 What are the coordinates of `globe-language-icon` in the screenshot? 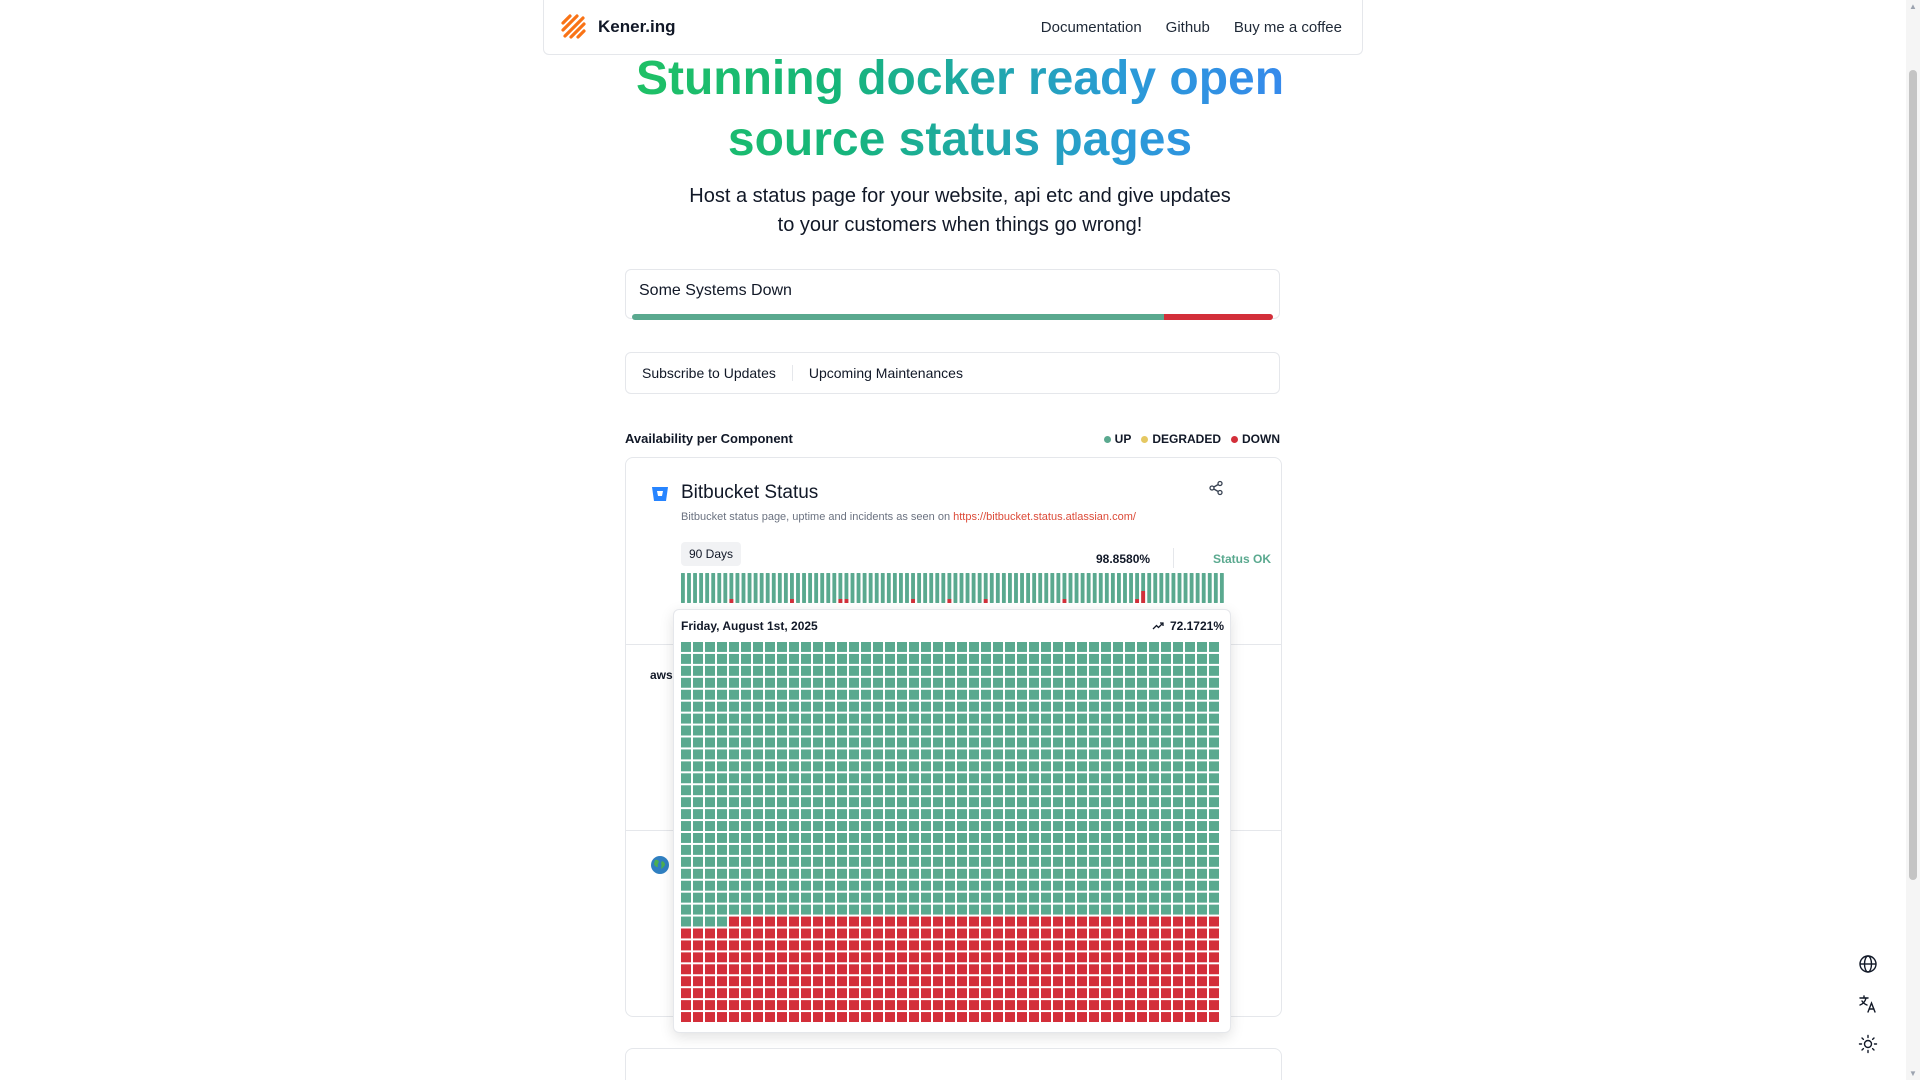 It's located at (1868, 964).